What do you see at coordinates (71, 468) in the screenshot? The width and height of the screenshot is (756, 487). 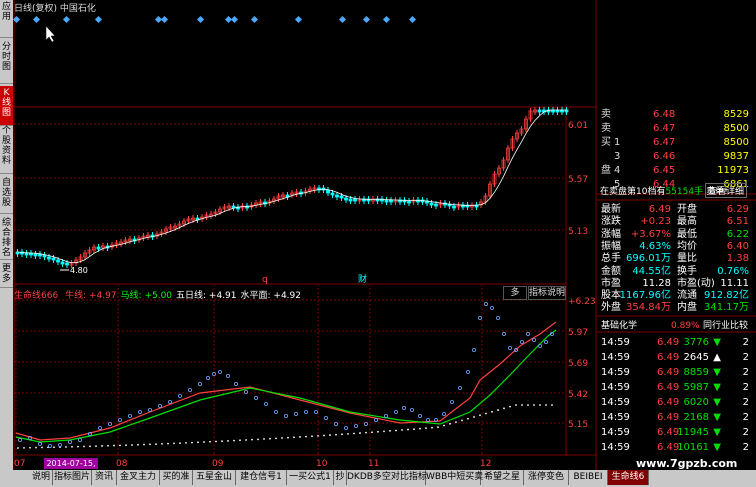 I see `date-cursor-label: 2014-07-15,二` at bounding box center [71, 468].